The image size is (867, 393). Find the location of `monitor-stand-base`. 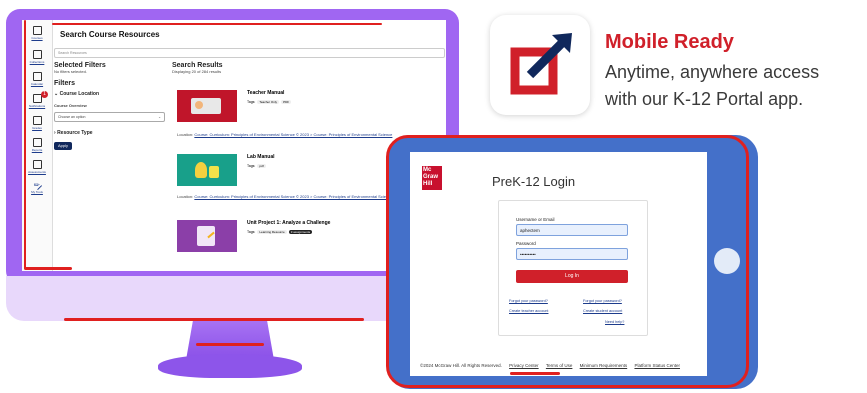

monitor-stand-base is located at coordinates (230, 366).